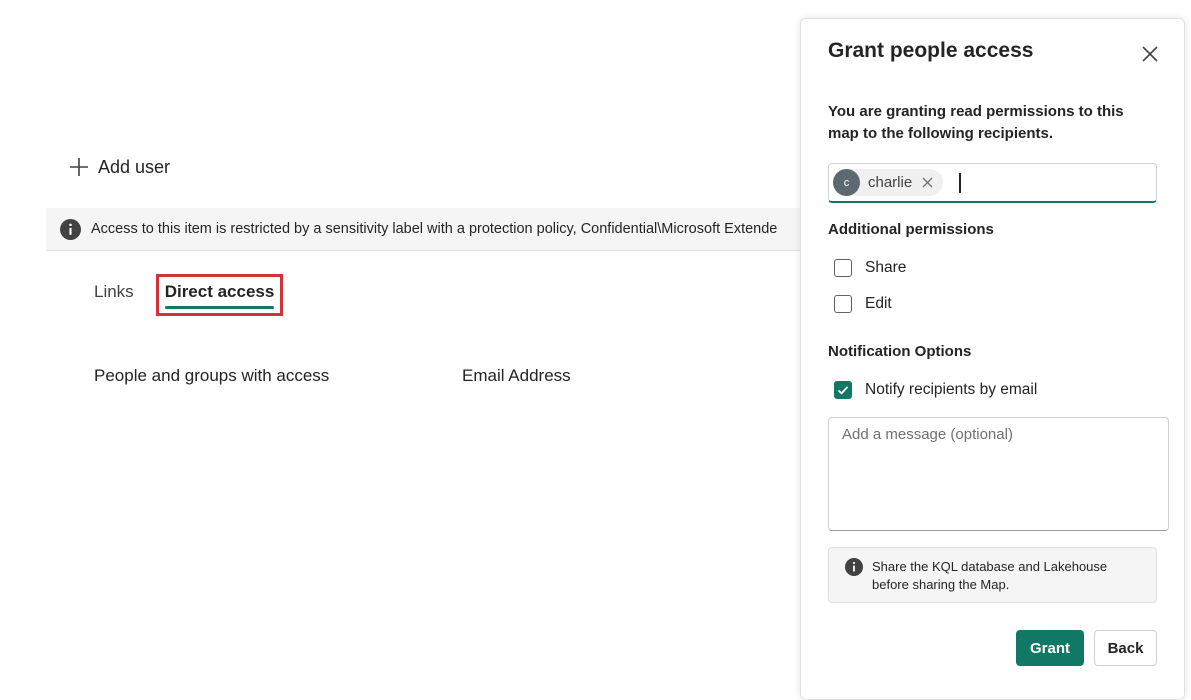  What do you see at coordinates (134, 166) in the screenshot?
I see `add-user-label: Add user` at bounding box center [134, 166].